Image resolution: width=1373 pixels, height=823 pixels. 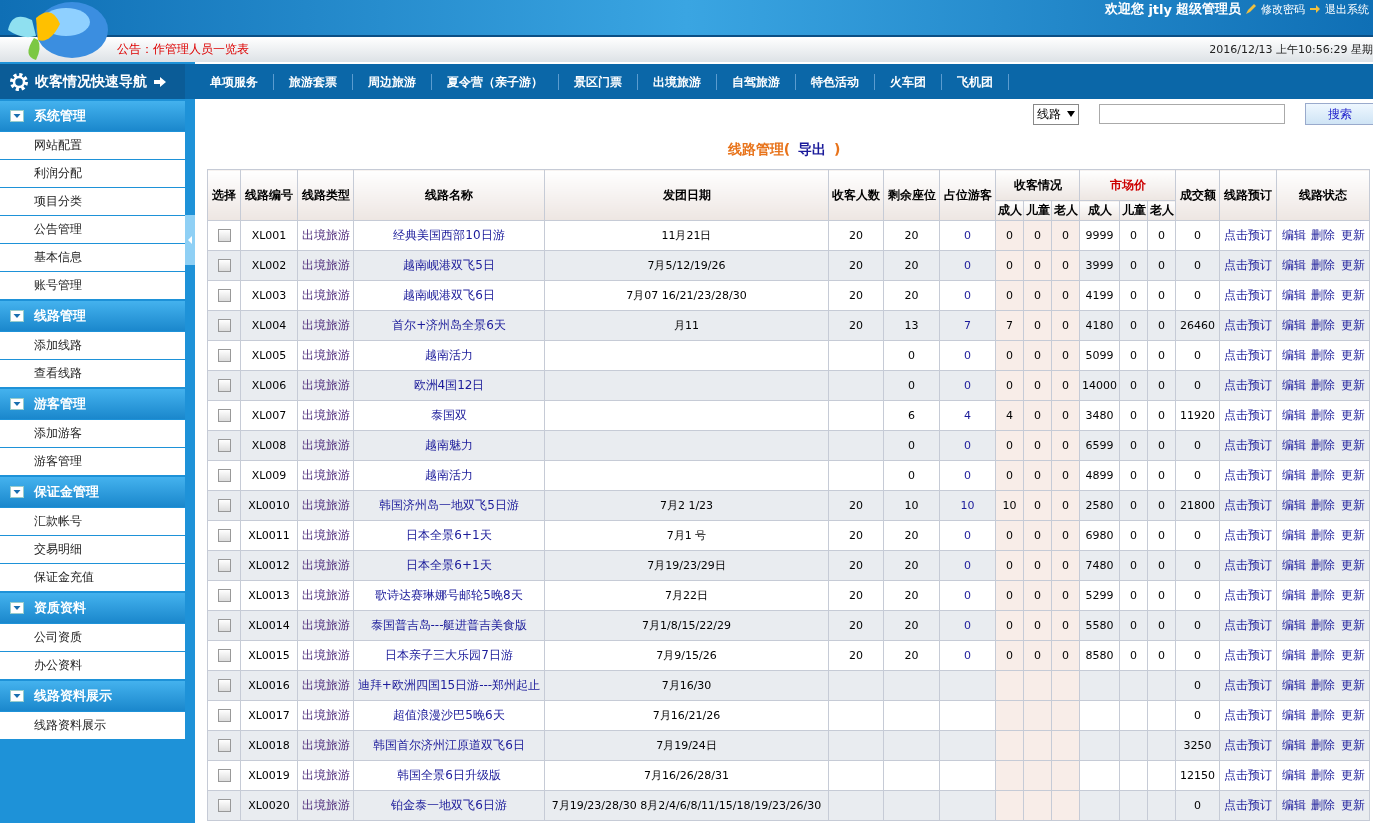 What do you see at coordinates (449, 415) in the screenshot?
I see `route-name-link: 泰国双` at bounding box center [449, 415].